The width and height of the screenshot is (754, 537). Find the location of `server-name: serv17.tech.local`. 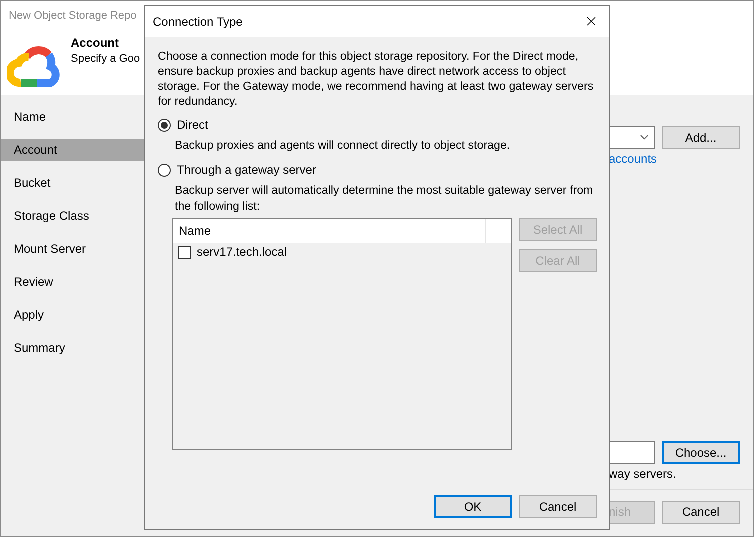

server-name: serv17.tech.local is located at coordinates (242, 252).